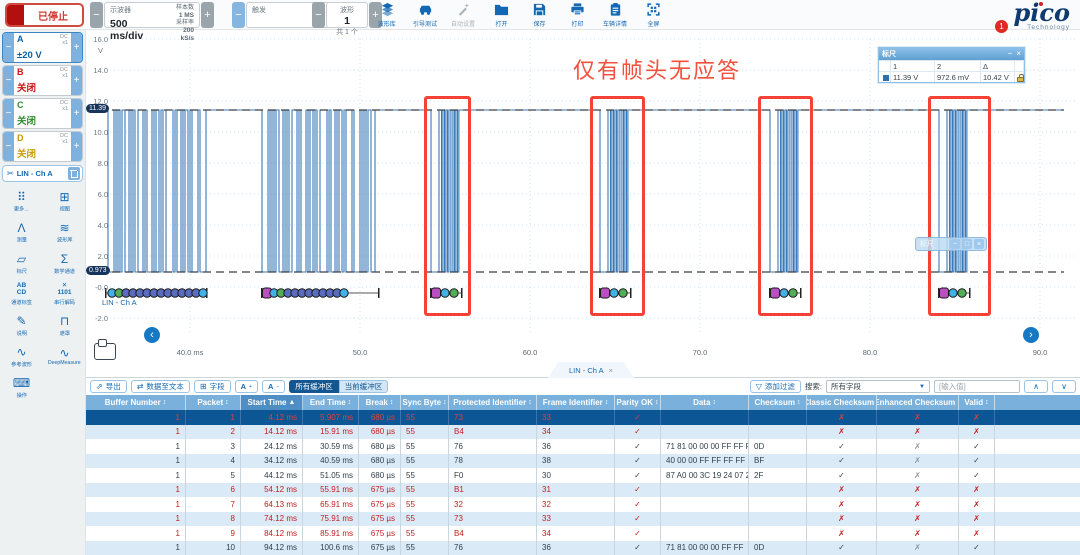 The height and width of the screenshot is (555, 1080). Describe the element at coordinates (1064, 386) in the screenshot. I see `search-next-button: ∨` at that location.